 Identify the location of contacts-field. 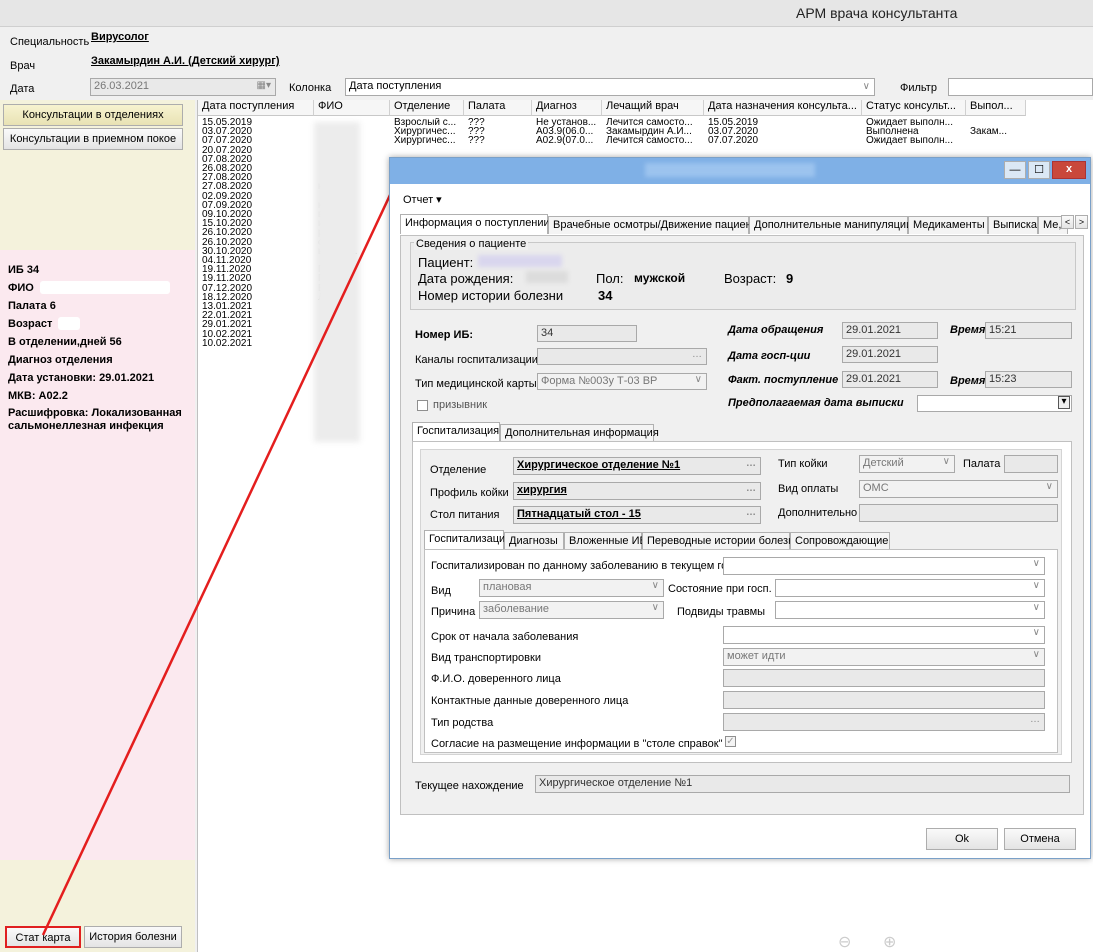
(884, 700).